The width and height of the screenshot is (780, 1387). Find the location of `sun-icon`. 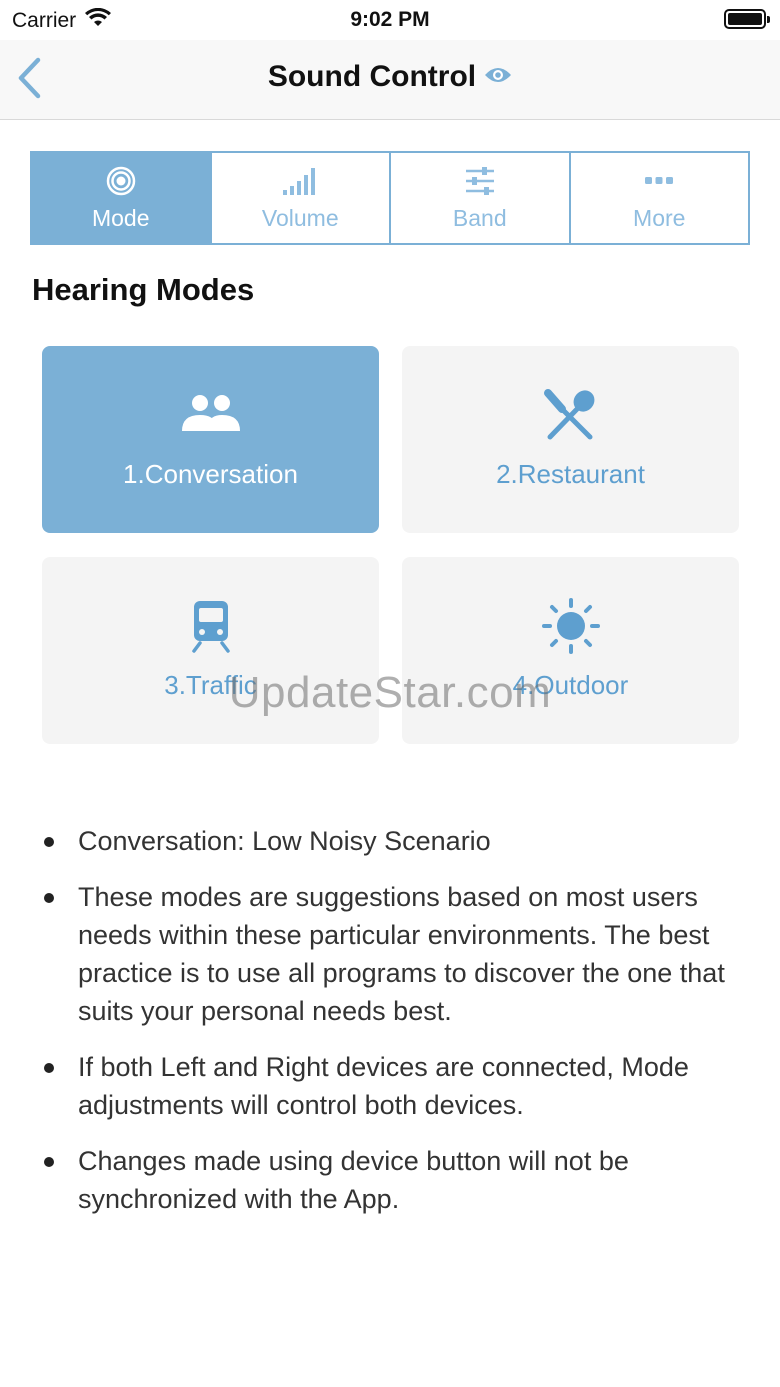

sun-icon is located at coordinates (571, 626).